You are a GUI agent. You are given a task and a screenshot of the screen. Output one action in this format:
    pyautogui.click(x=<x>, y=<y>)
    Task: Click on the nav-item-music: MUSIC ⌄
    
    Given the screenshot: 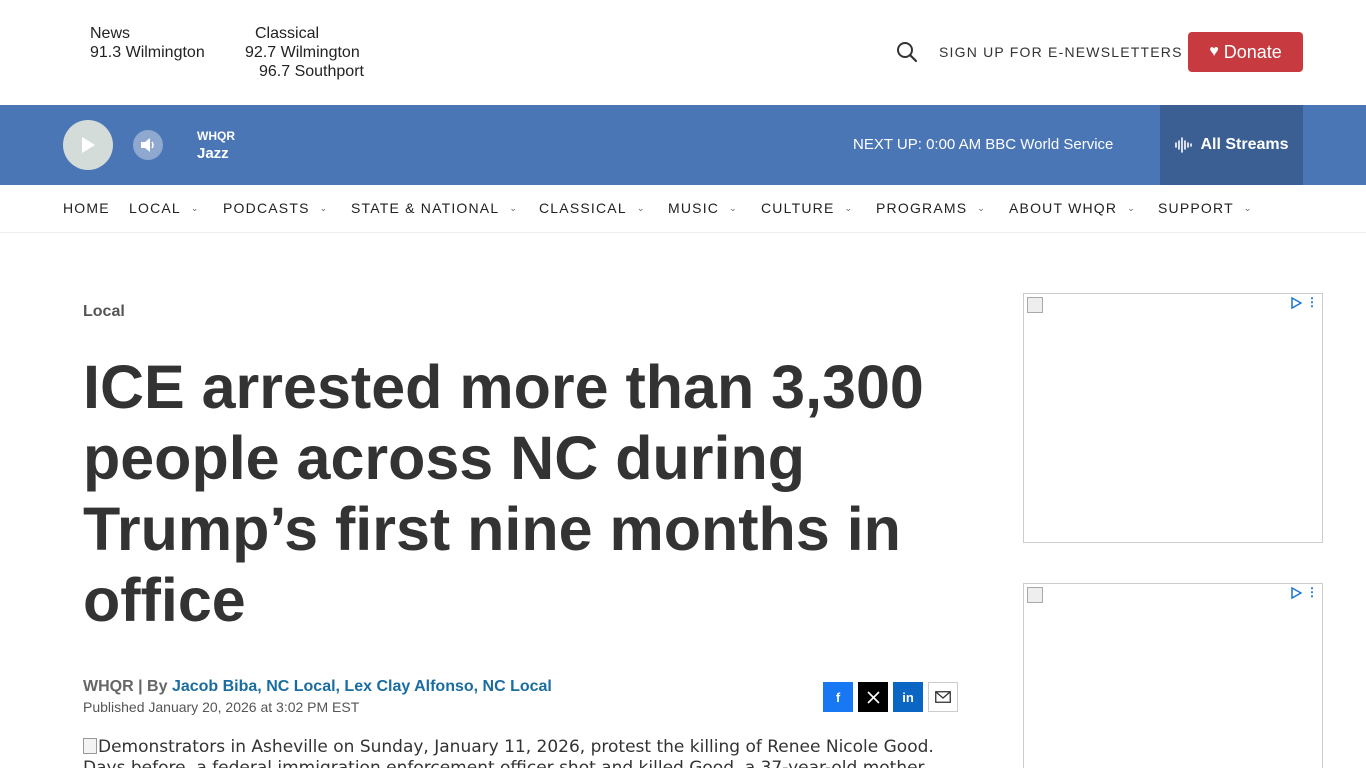 What is the action you would take?
    pyautogui.click(x=703, y=208)
    